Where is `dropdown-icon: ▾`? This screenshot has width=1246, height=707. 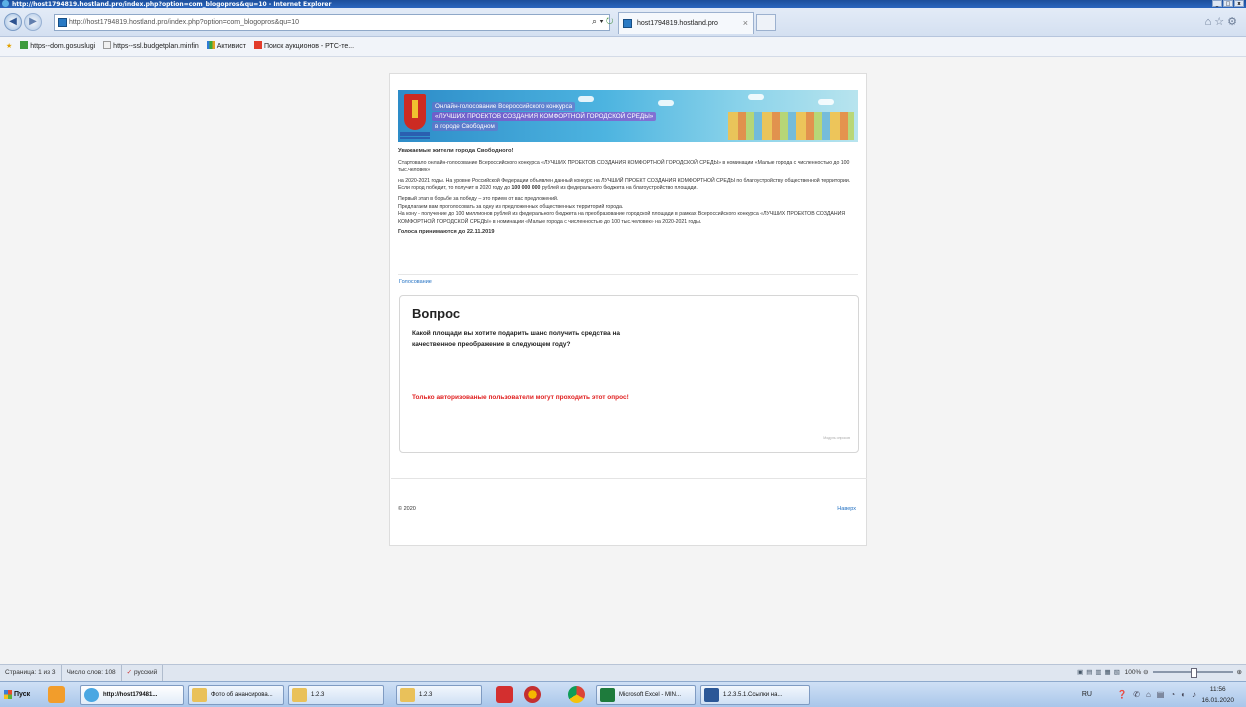 dropdown-icon: ▾ is located at coordinates (602, 21).